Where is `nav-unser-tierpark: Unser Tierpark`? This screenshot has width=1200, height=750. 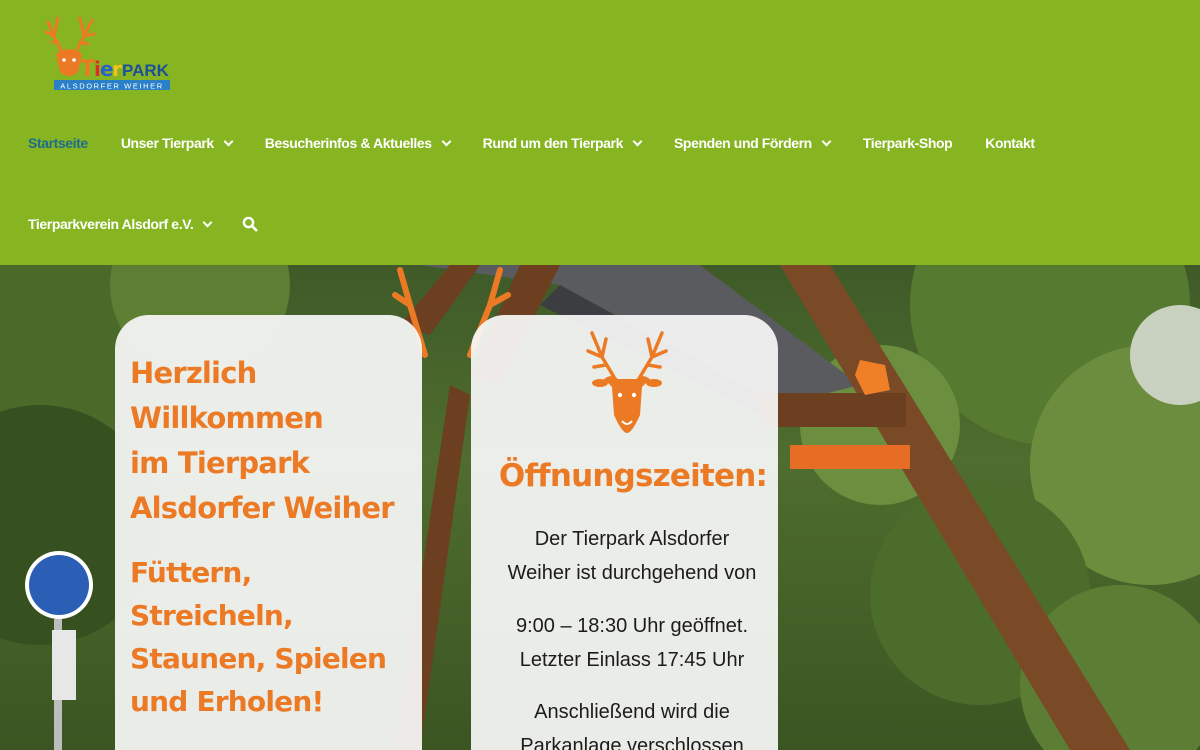 nav-unser-tierpark: Unser Tierpark is located at coordinates (177, 143).